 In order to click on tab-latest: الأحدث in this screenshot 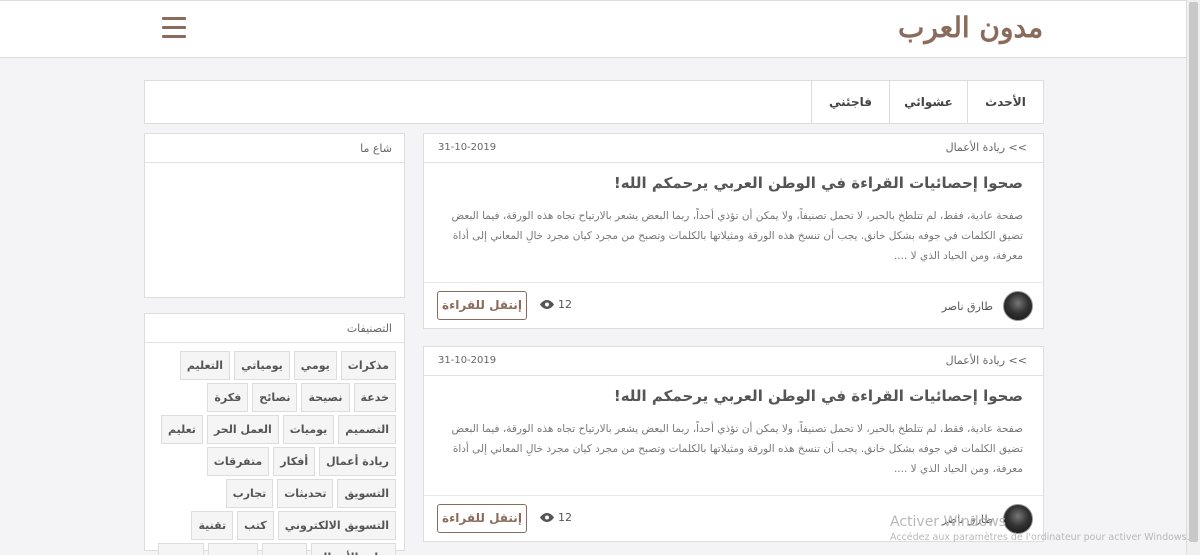, I will do `click(1005, 102)`.